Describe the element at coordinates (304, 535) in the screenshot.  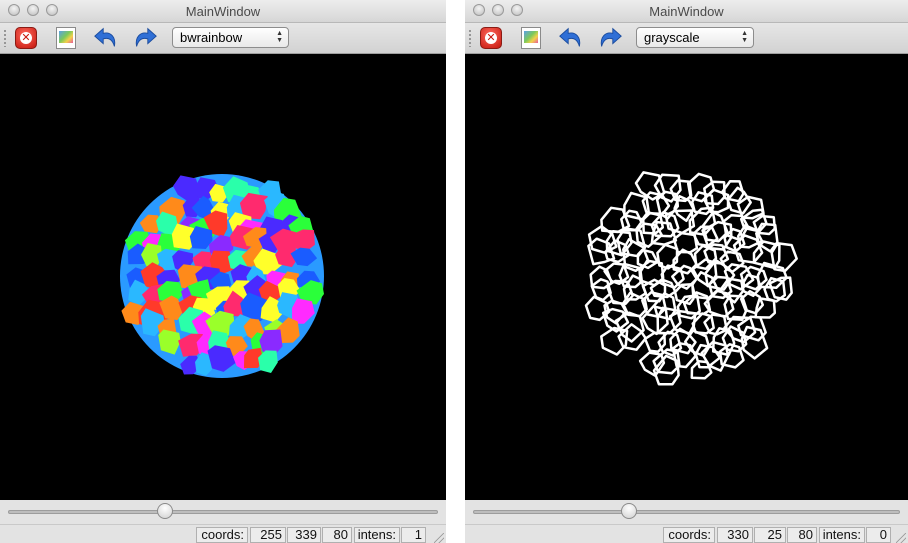
I see `coord-y: 339` at that location.